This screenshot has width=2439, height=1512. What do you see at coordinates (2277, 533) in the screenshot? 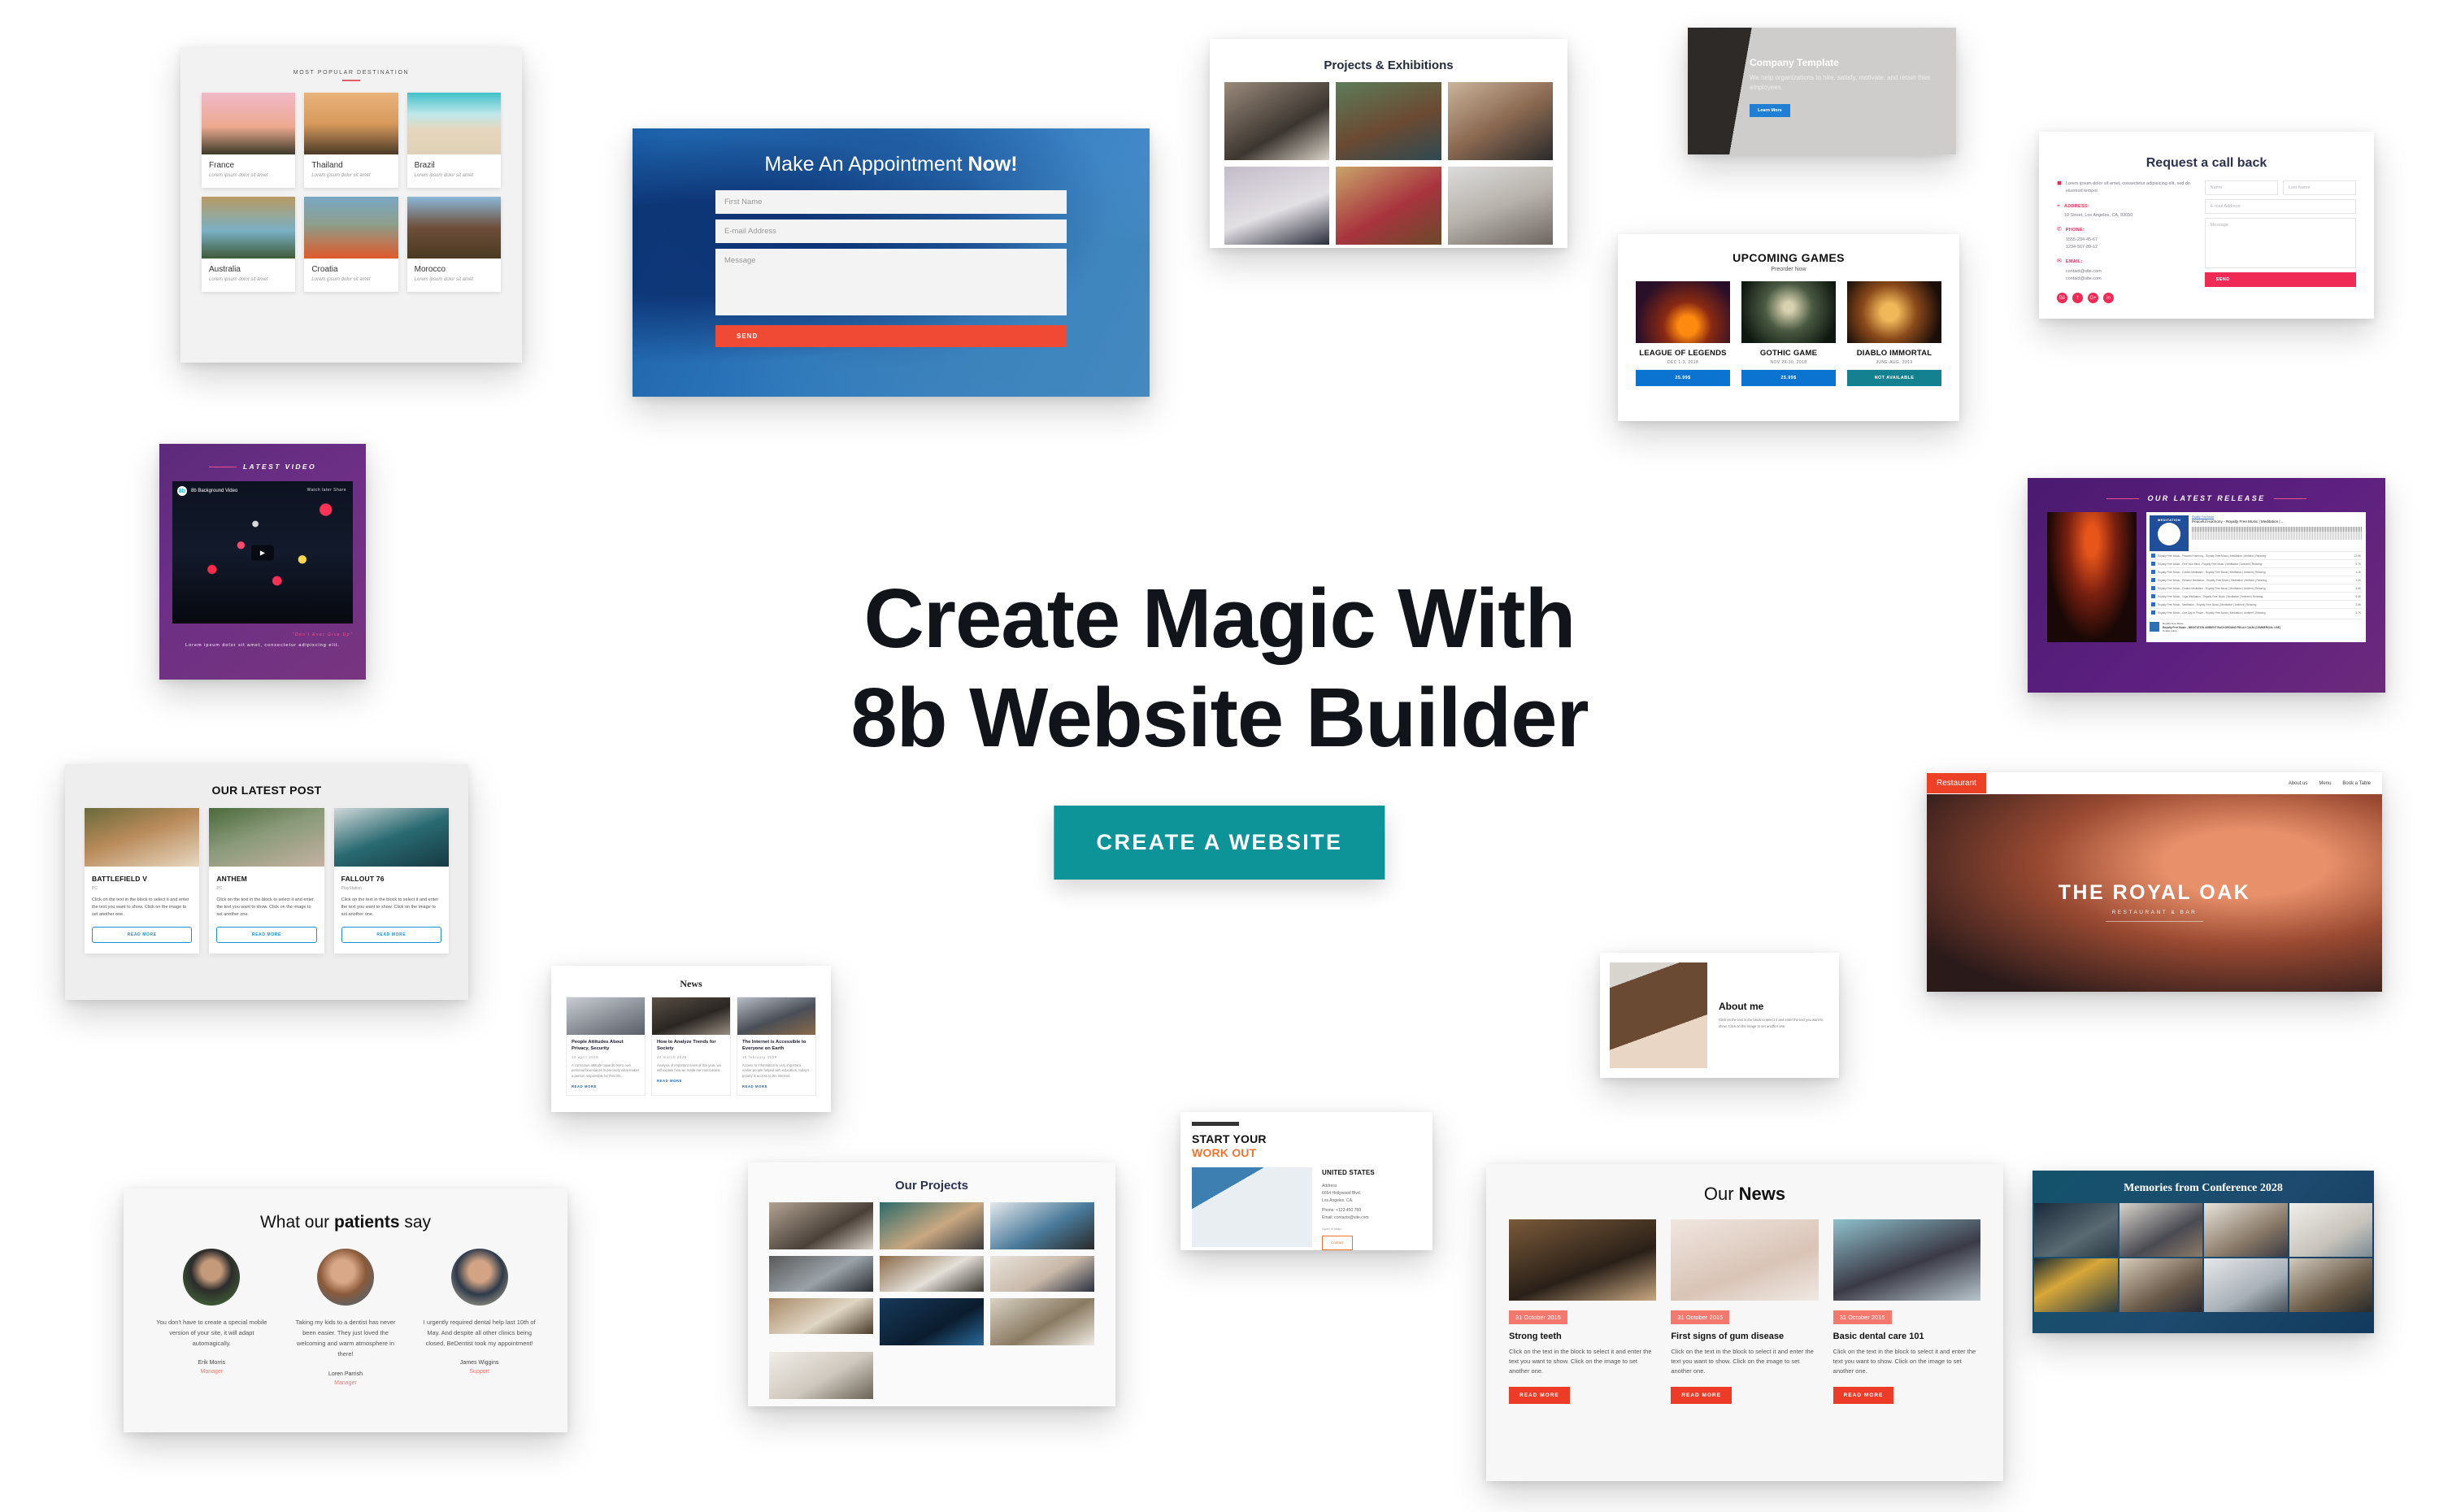
I see `waveform` at bounding box center [2277, 533].